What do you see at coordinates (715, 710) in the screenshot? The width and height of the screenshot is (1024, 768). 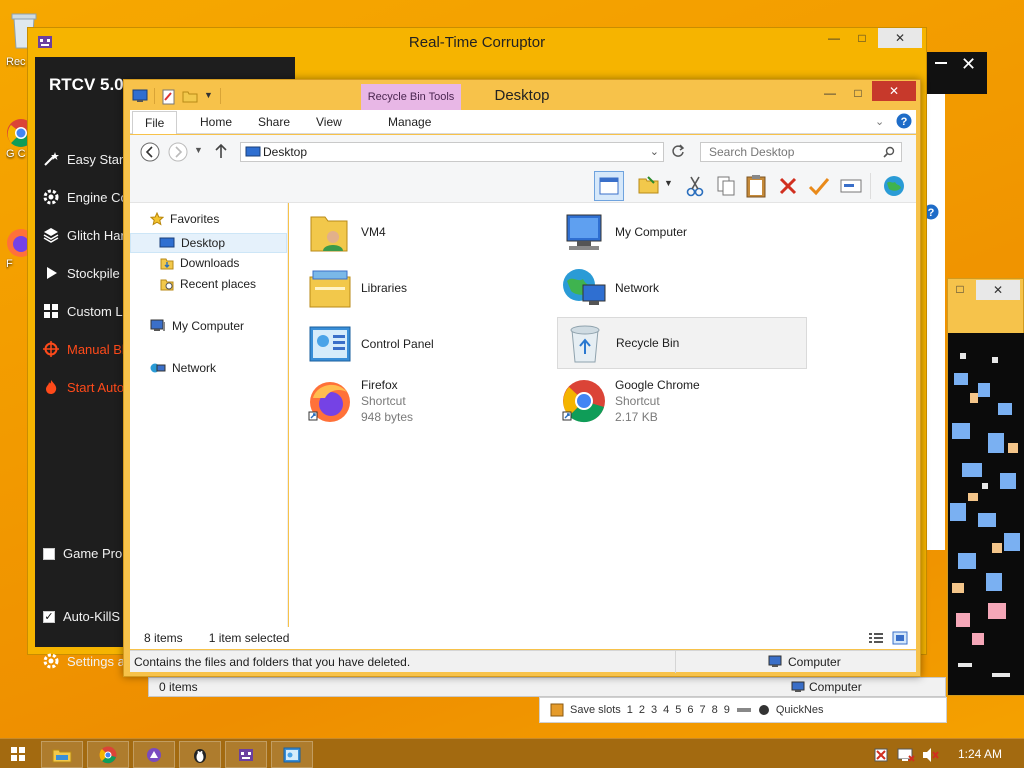 I see `save-slot: 8` at bounding box center [715, 710].